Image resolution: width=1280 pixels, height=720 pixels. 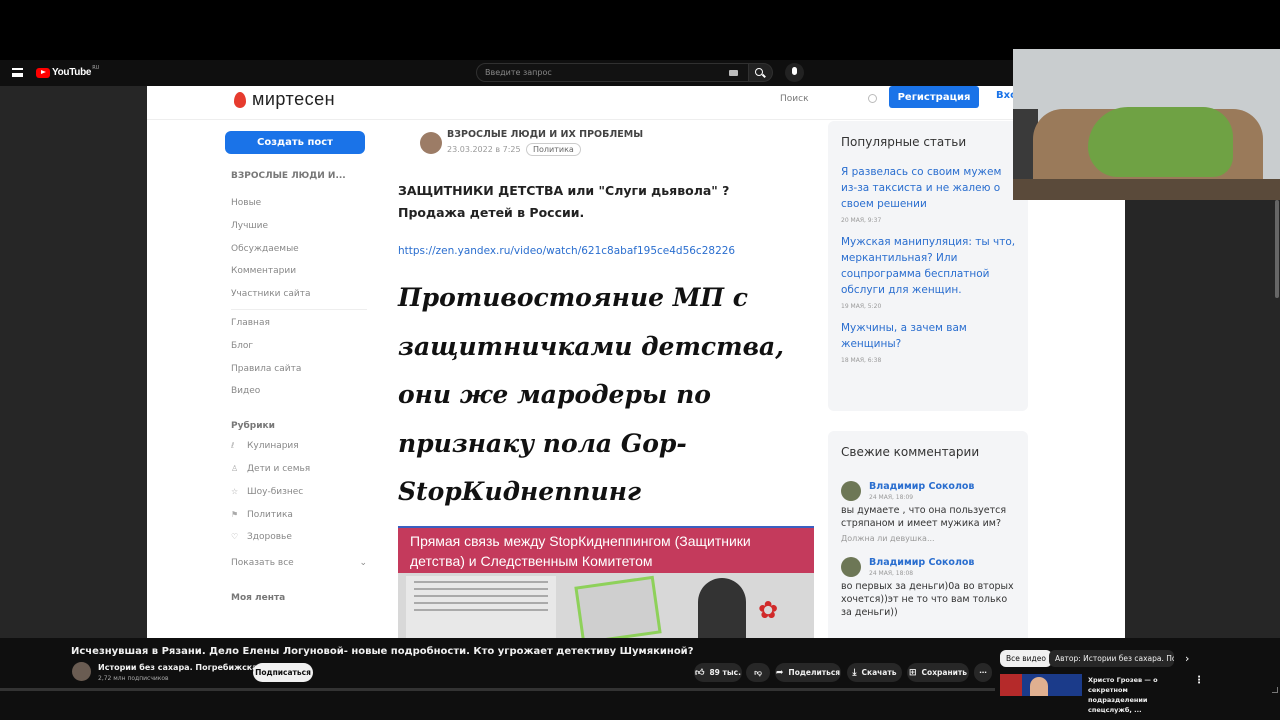 What do you see at coordinates (636, 103) in the screenshot?
I see `site-header: миртесен Поиск Регистрация Вход` at bounding box center [636, 103].